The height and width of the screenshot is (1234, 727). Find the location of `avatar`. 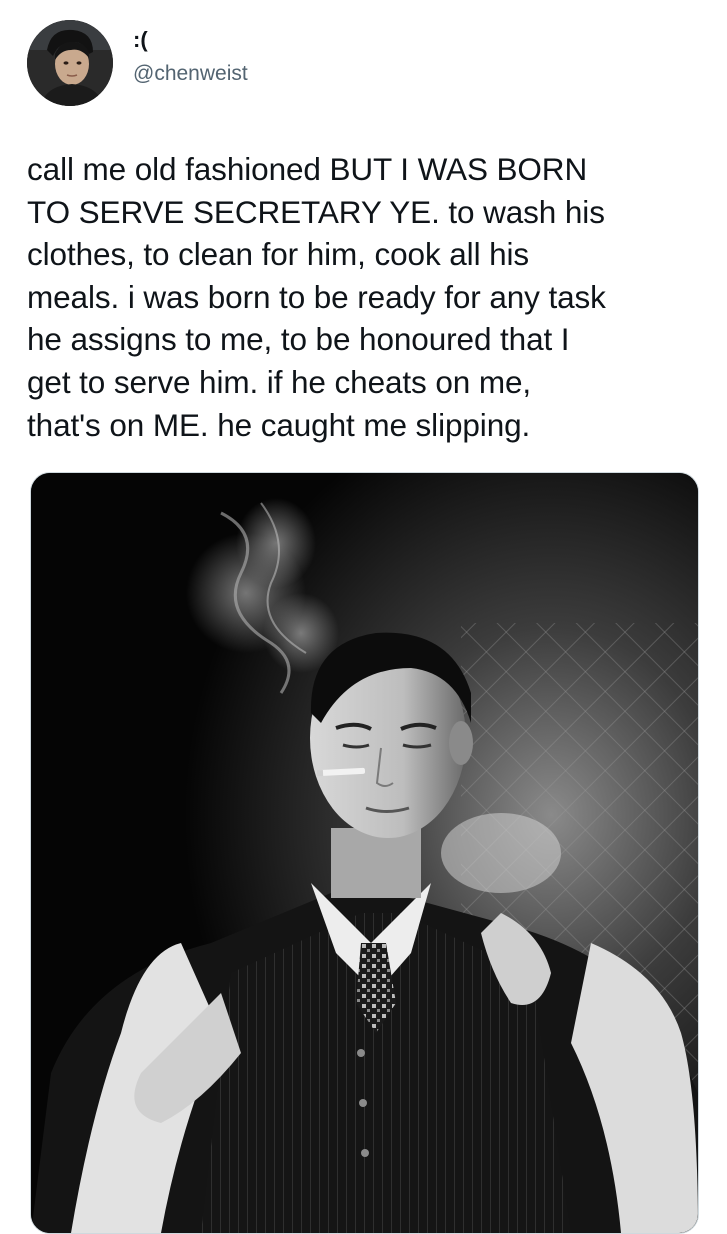

avatar is located at coordinates (70, 63).